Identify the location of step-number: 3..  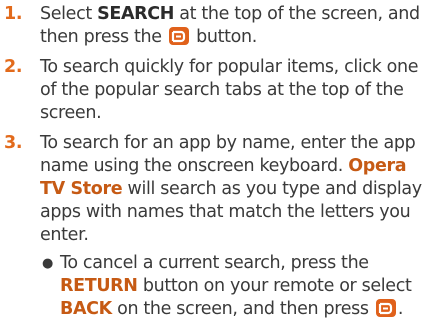
(13, 143).